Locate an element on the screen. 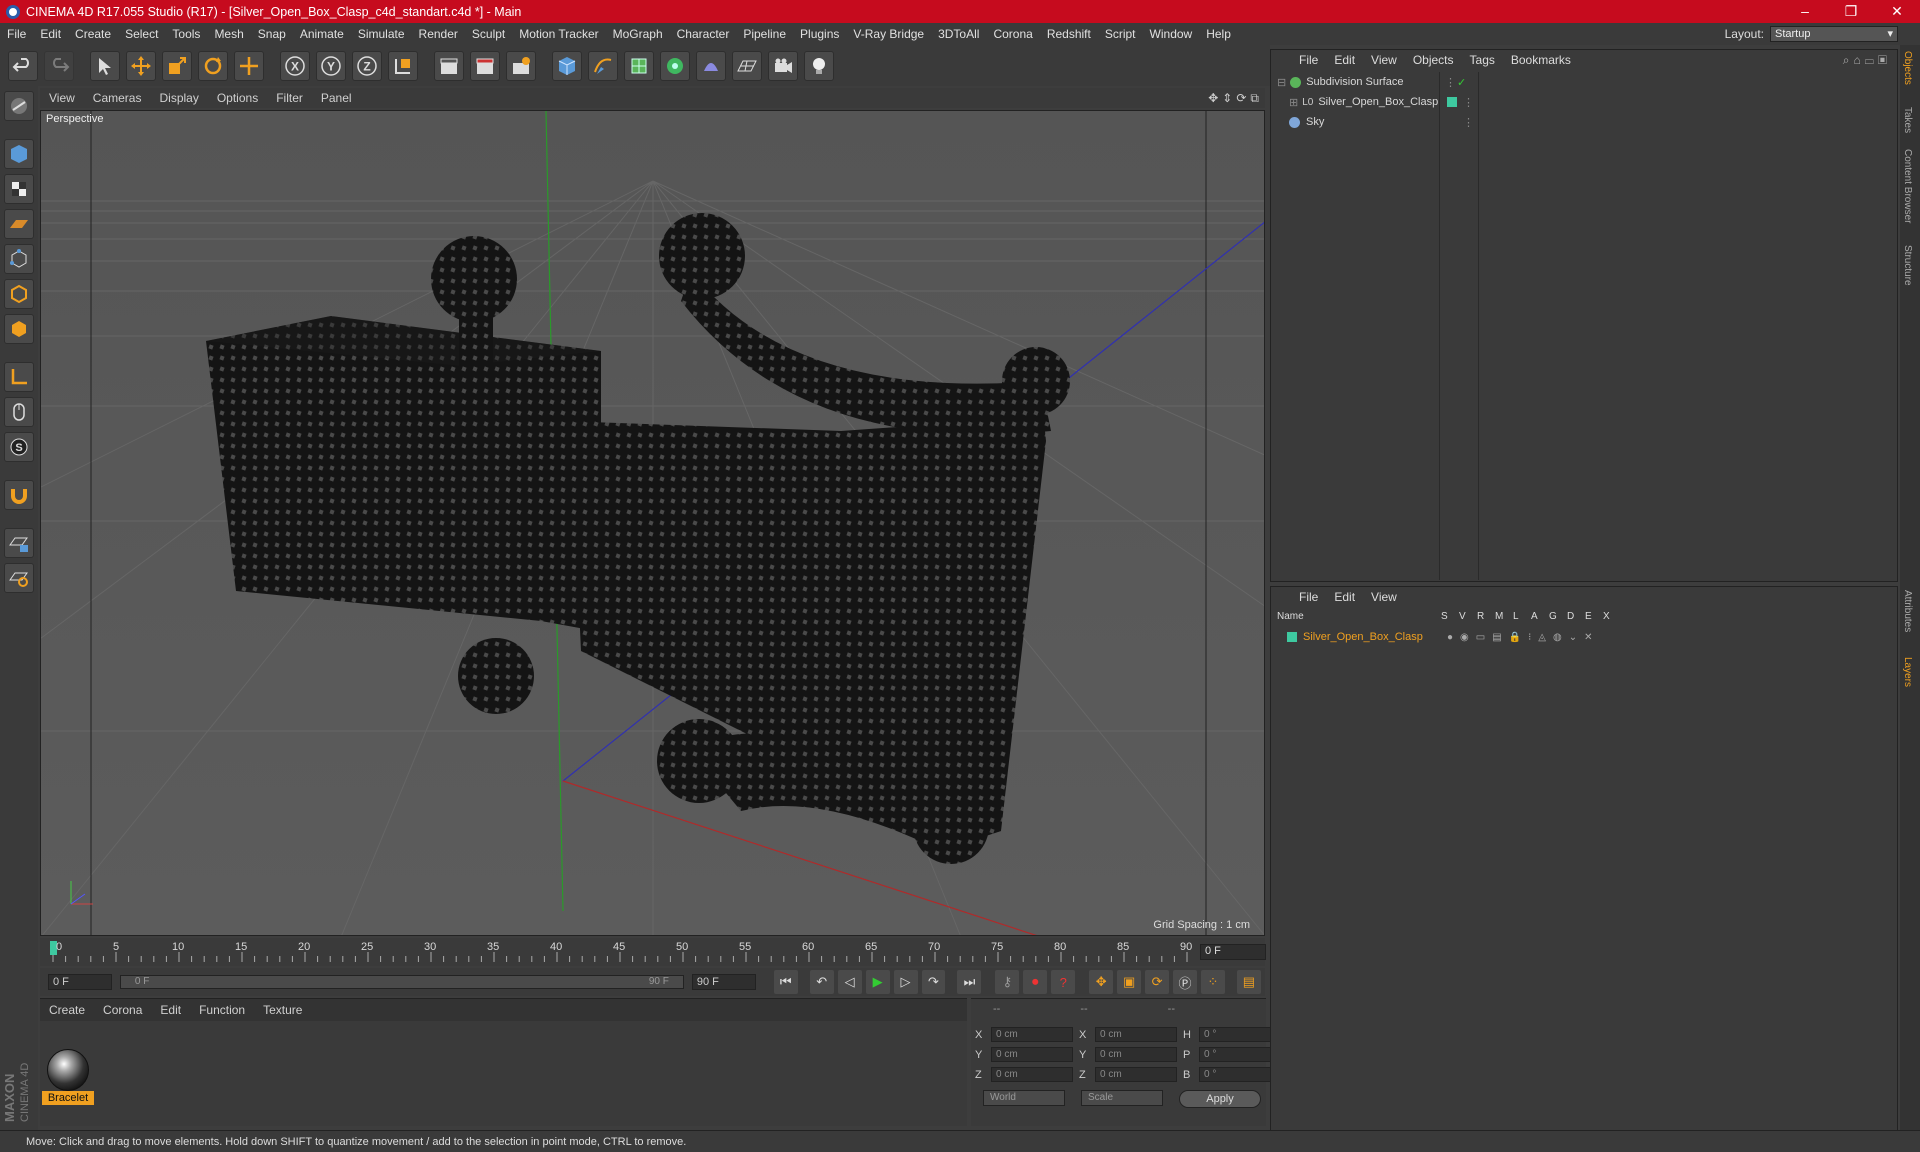  array-button is located at coordinates (675, 65).